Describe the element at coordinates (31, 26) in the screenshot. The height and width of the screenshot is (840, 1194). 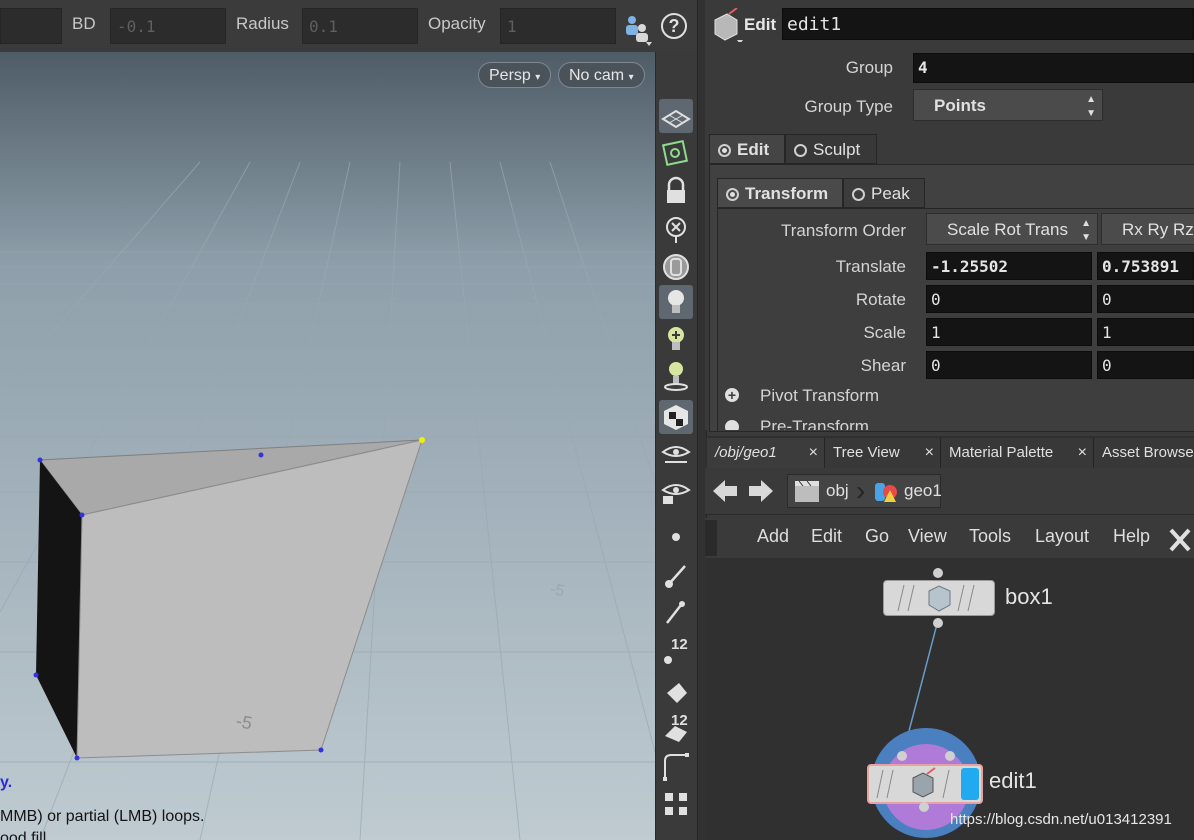
I see `toolbar-field-partial` at that location.